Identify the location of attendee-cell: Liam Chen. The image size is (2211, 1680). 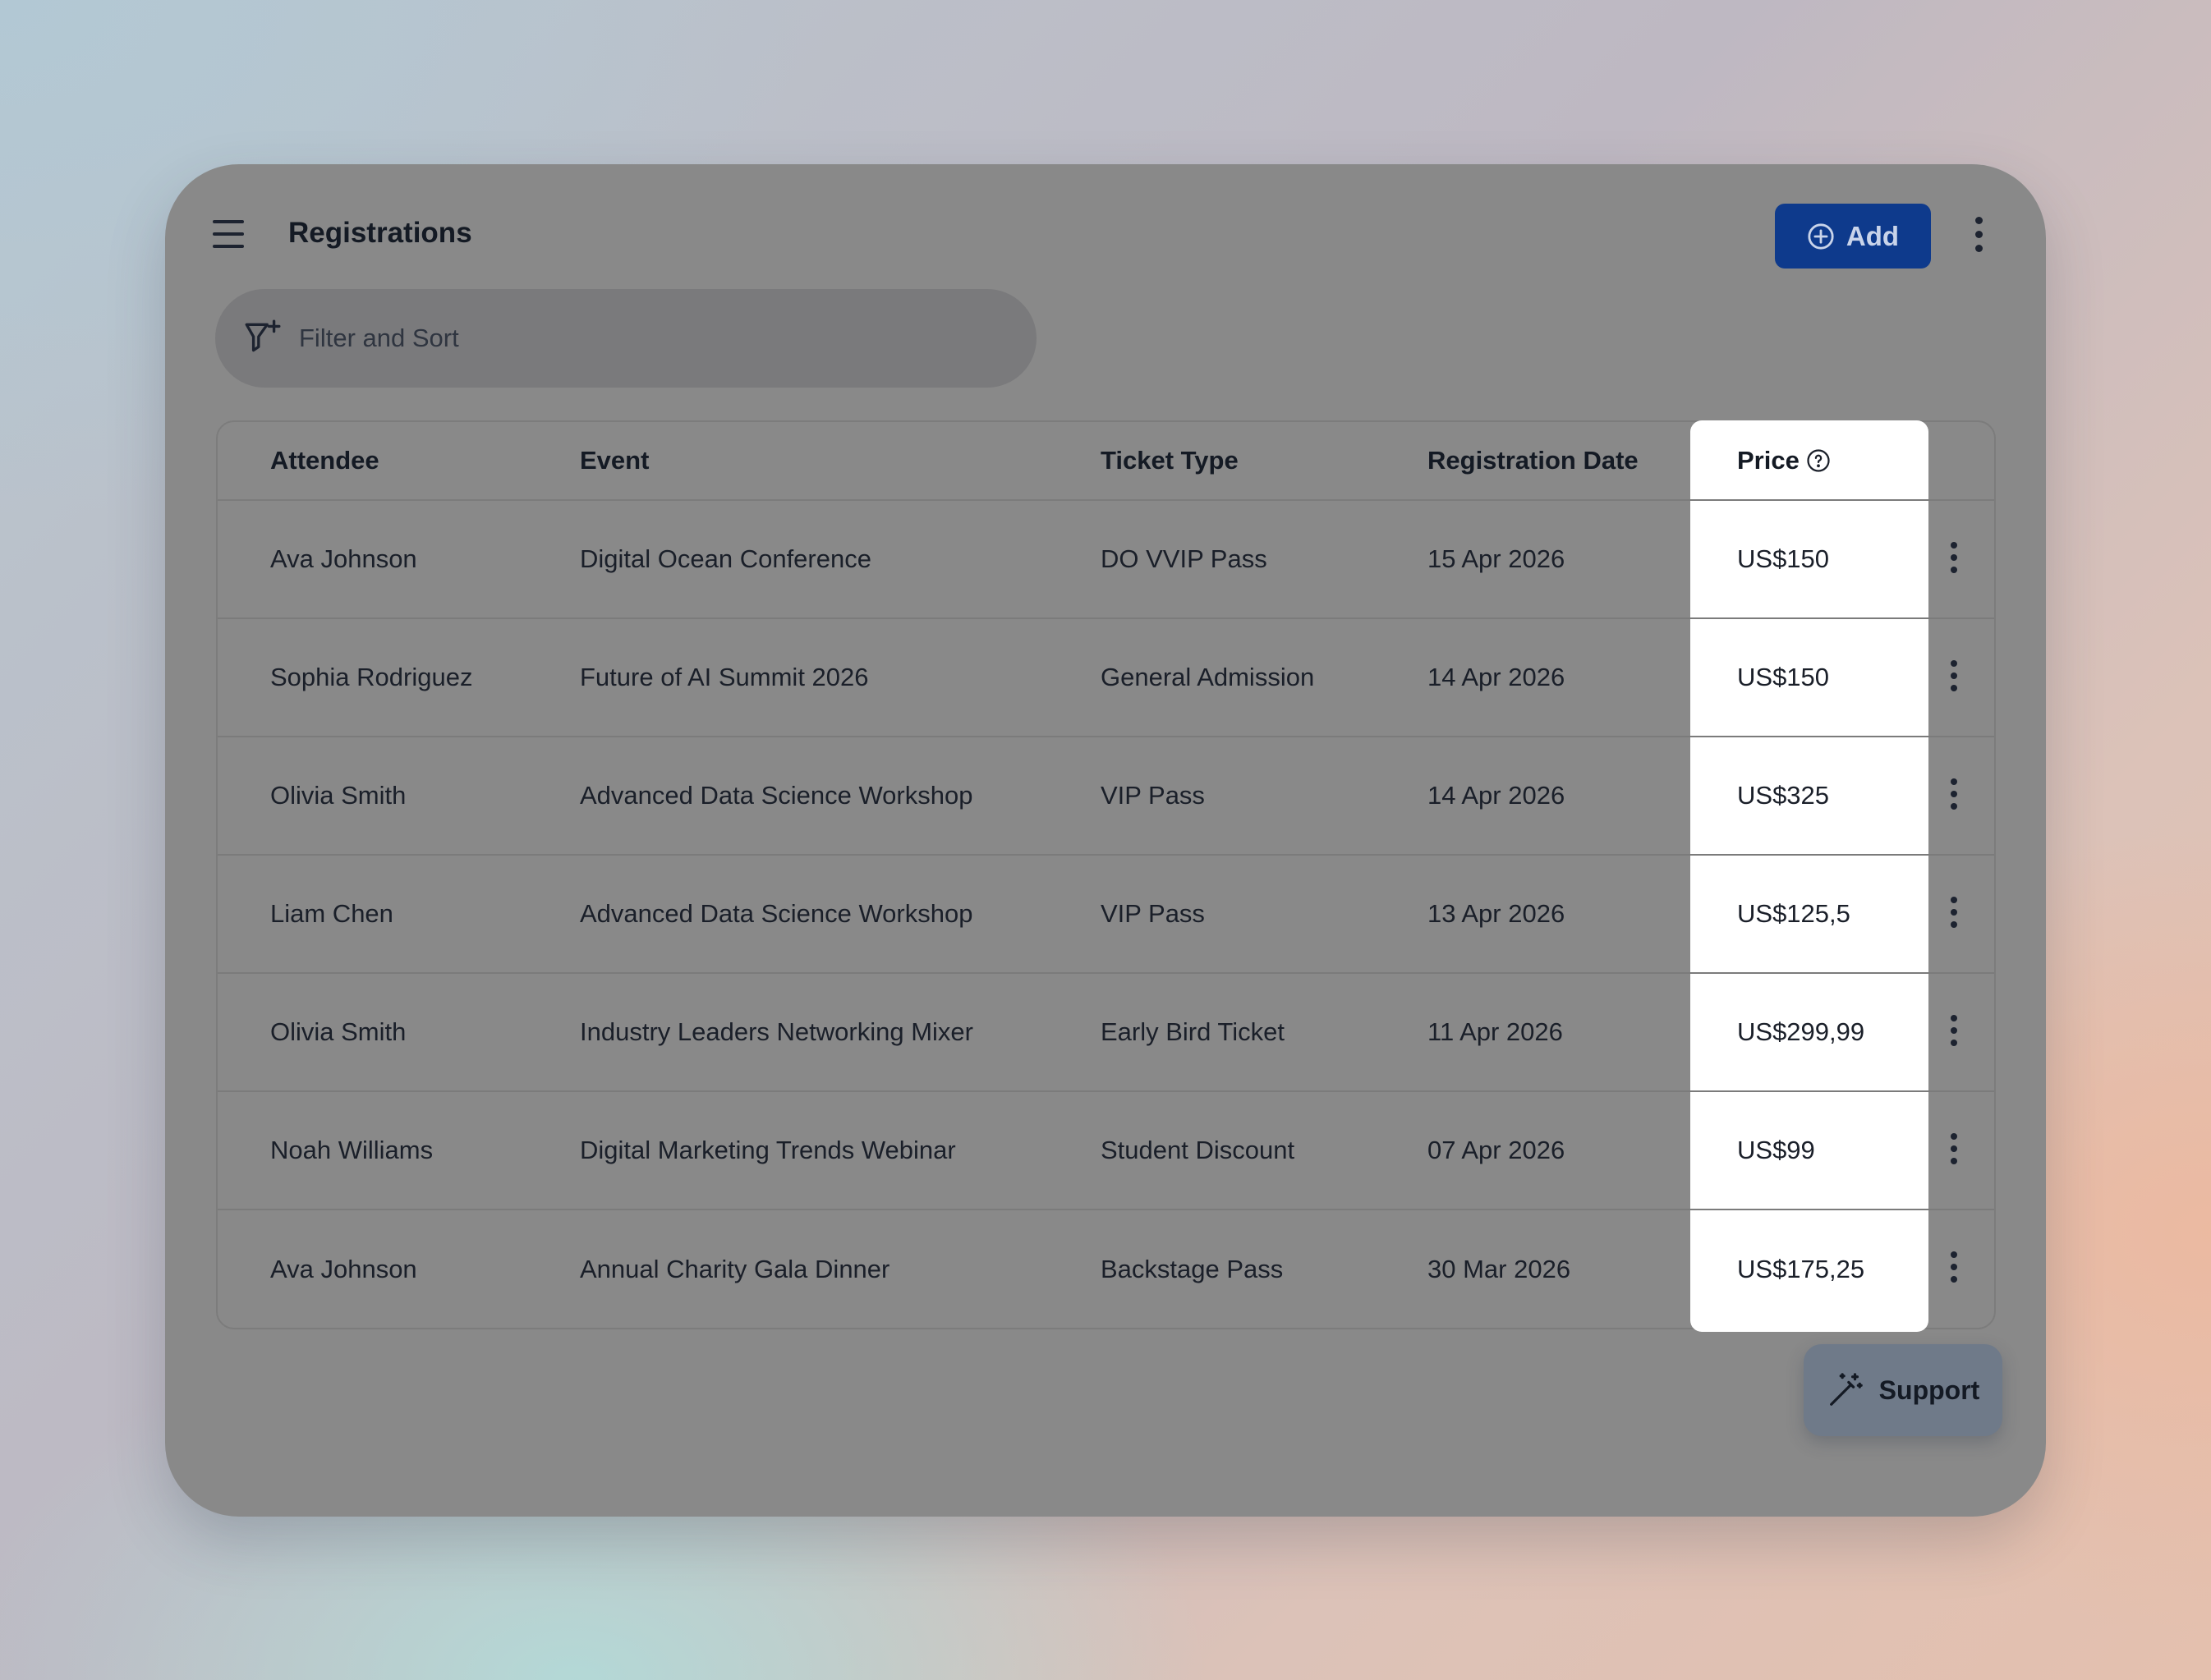
(331, 913).